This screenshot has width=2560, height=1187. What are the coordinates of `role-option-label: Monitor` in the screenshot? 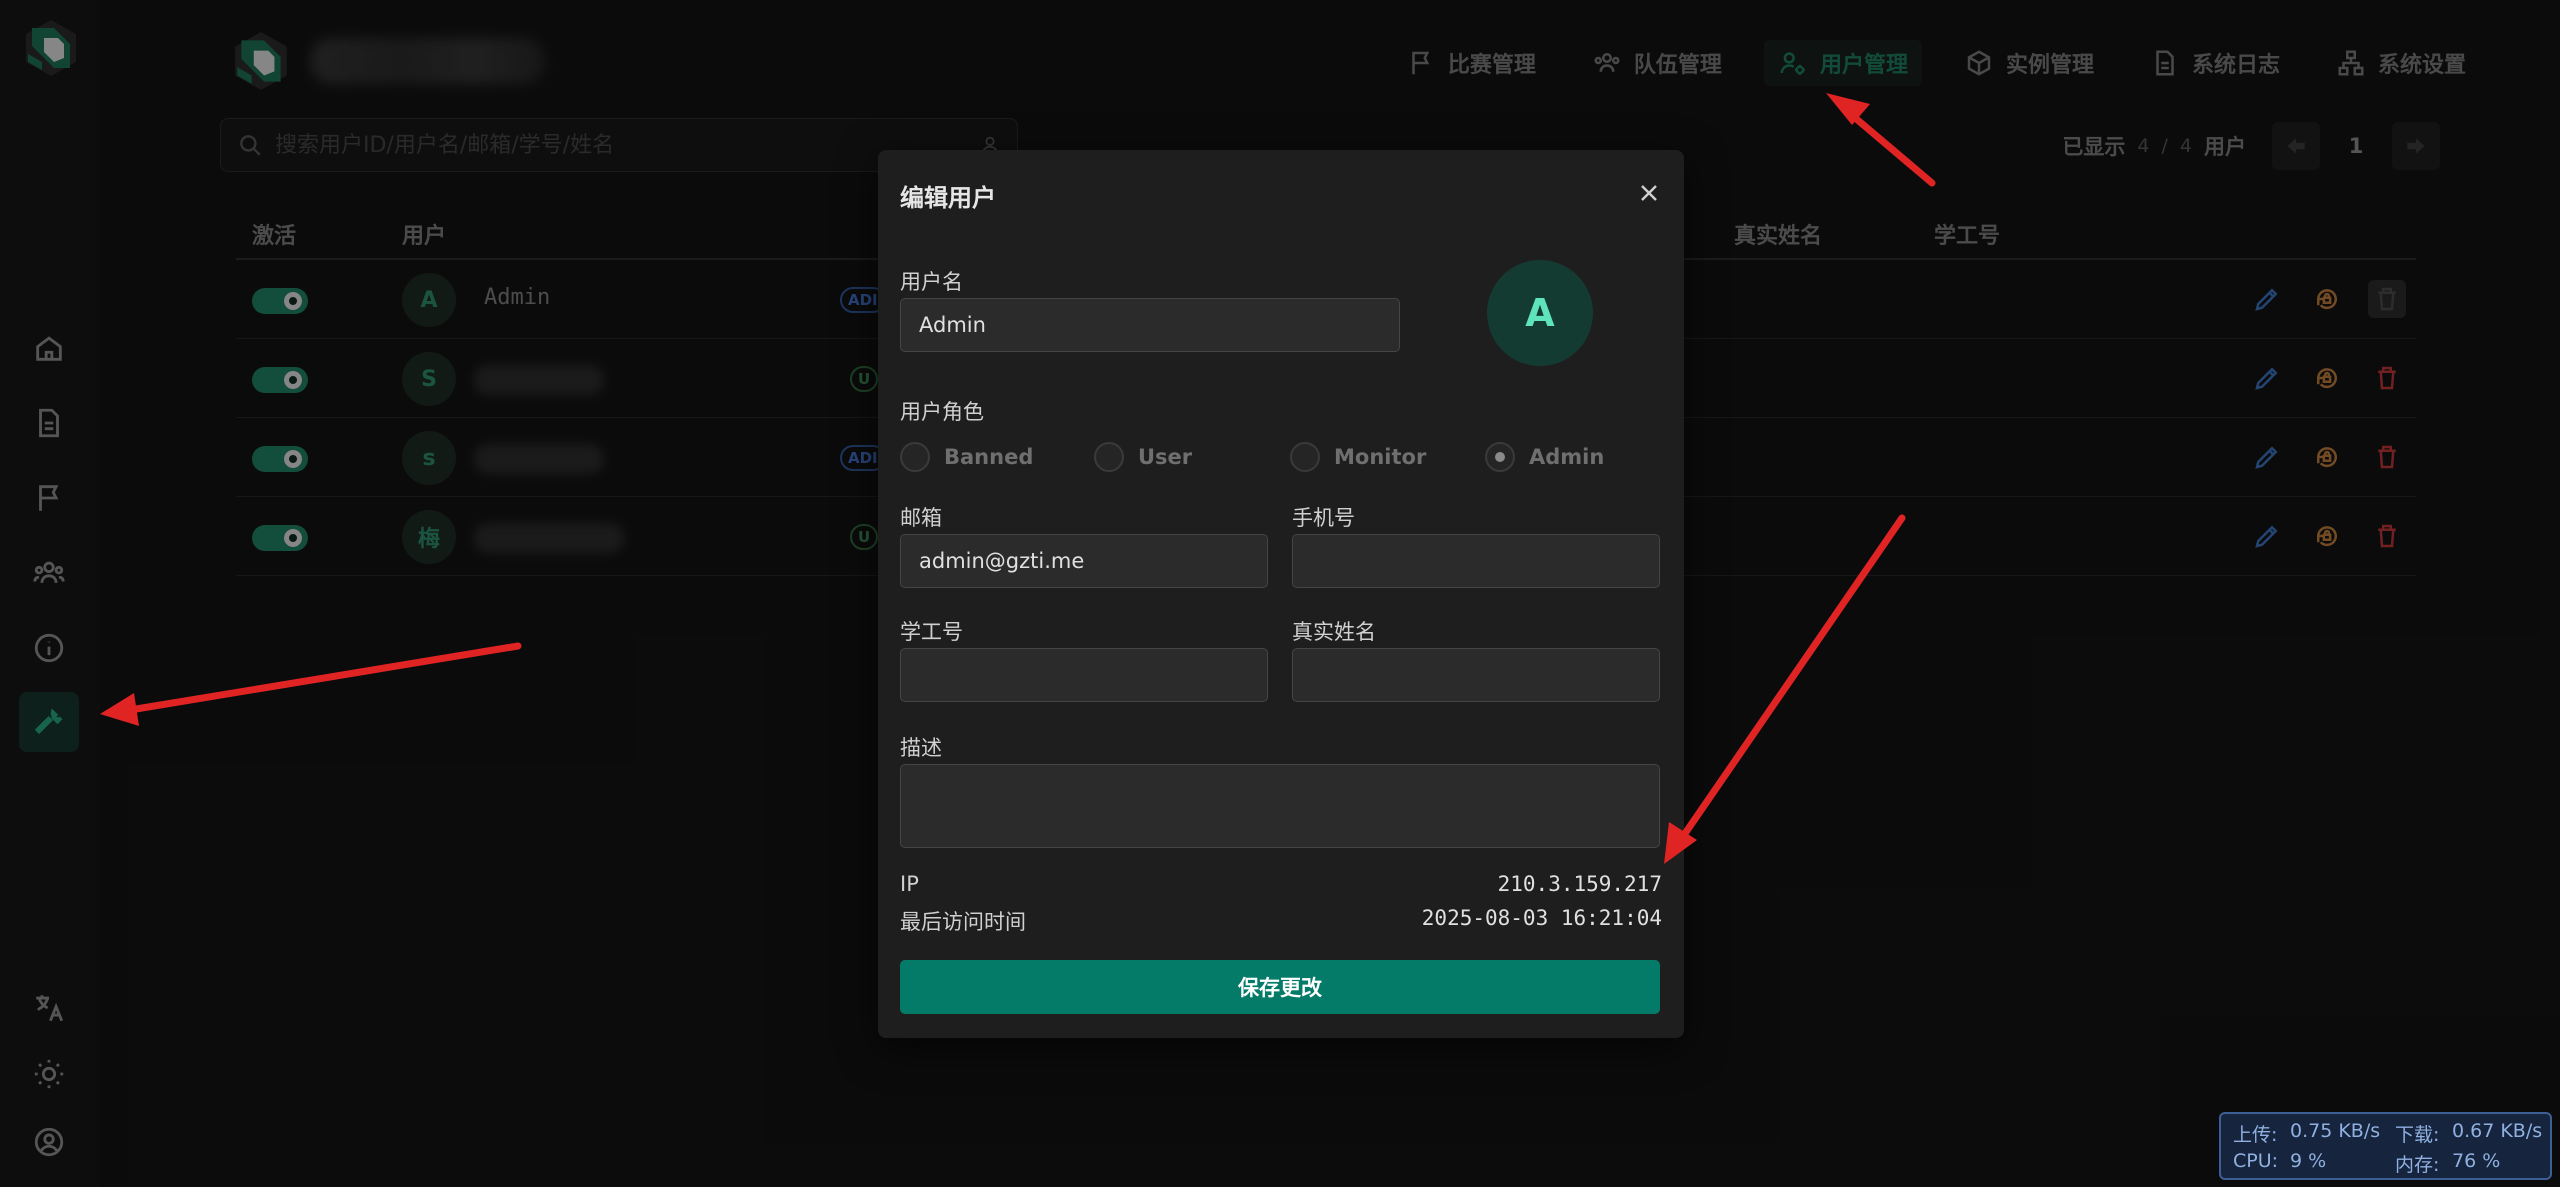 It's located at (1380, 457).